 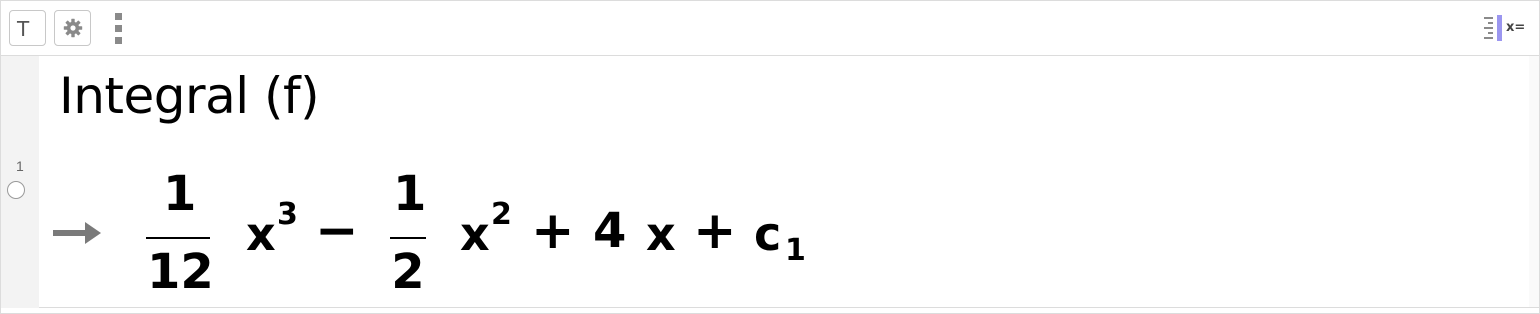 I want to click on variable-x-3: x, so click(x=661, y=234).